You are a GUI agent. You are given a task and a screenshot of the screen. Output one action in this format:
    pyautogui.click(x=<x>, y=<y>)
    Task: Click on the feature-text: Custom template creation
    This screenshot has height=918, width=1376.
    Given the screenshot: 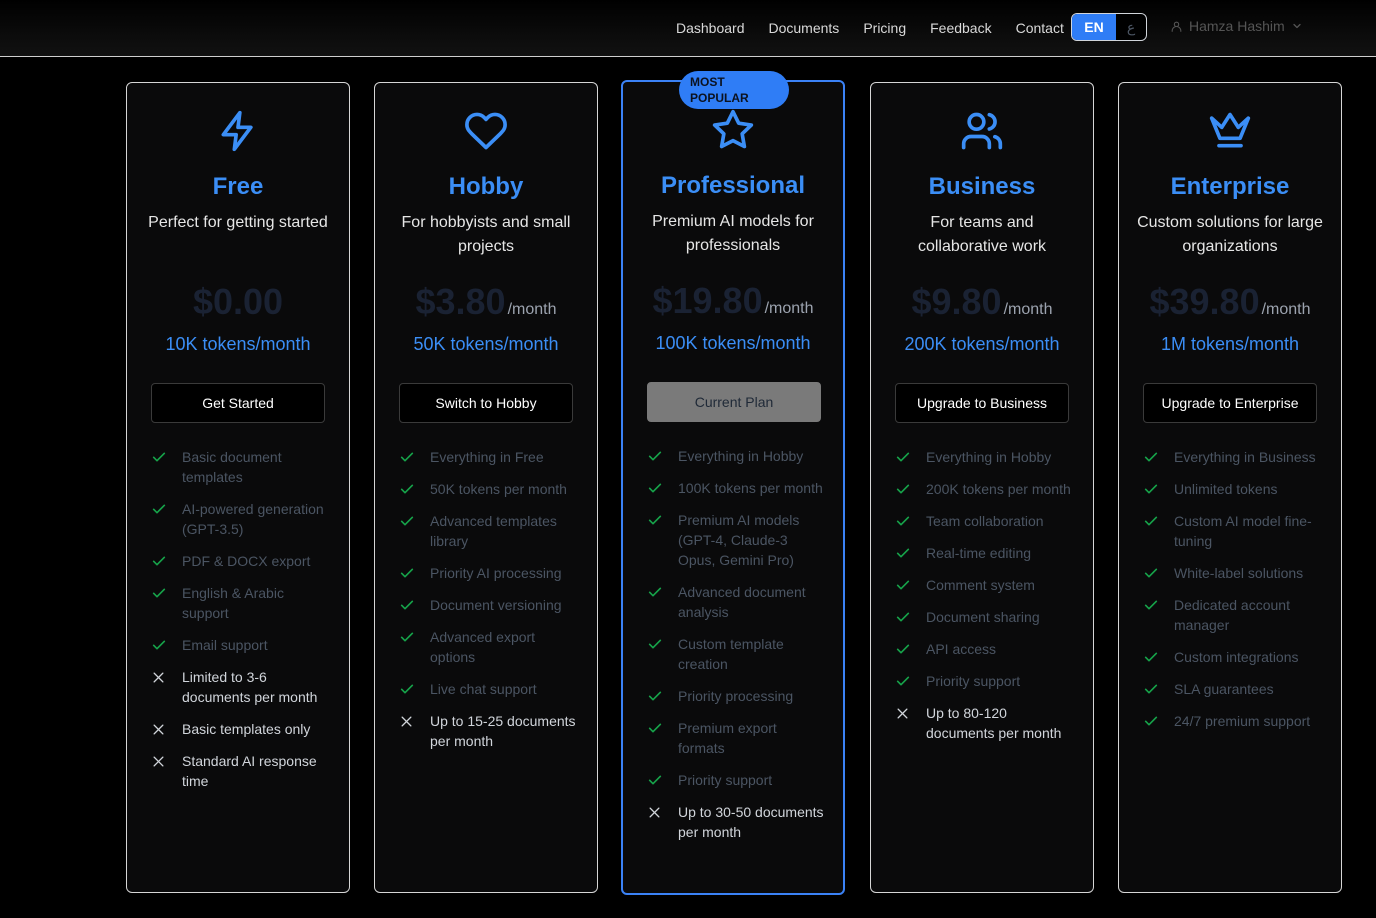 What is the action you would take?
    pyautogui.click(x=731, y=654)
    